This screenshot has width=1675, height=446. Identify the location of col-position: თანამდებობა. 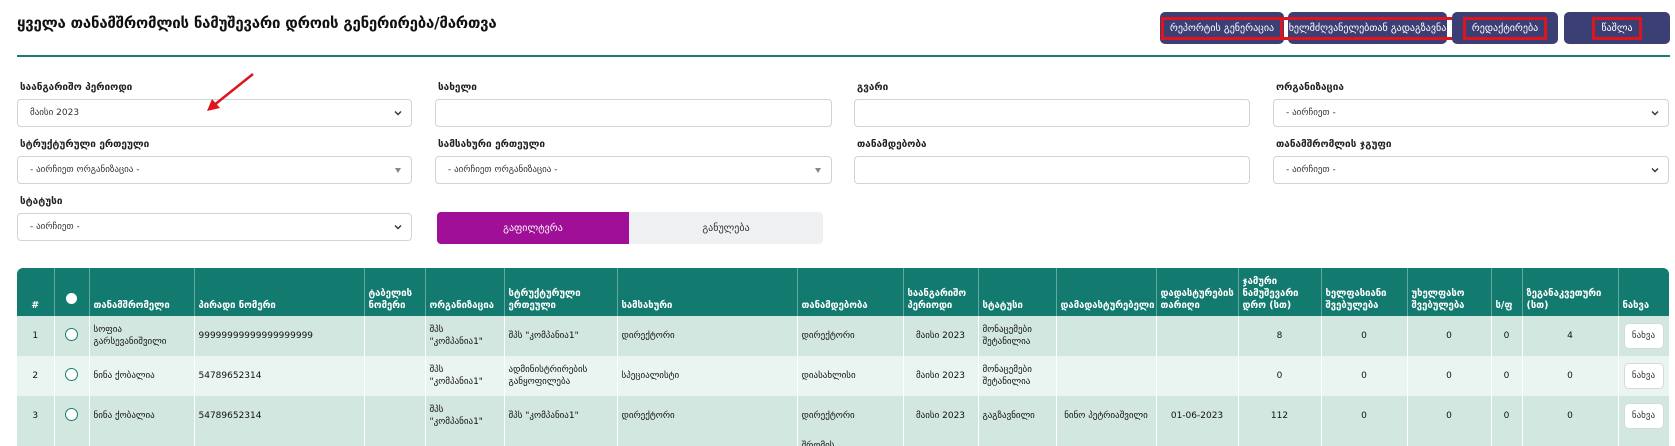
(850, 292).